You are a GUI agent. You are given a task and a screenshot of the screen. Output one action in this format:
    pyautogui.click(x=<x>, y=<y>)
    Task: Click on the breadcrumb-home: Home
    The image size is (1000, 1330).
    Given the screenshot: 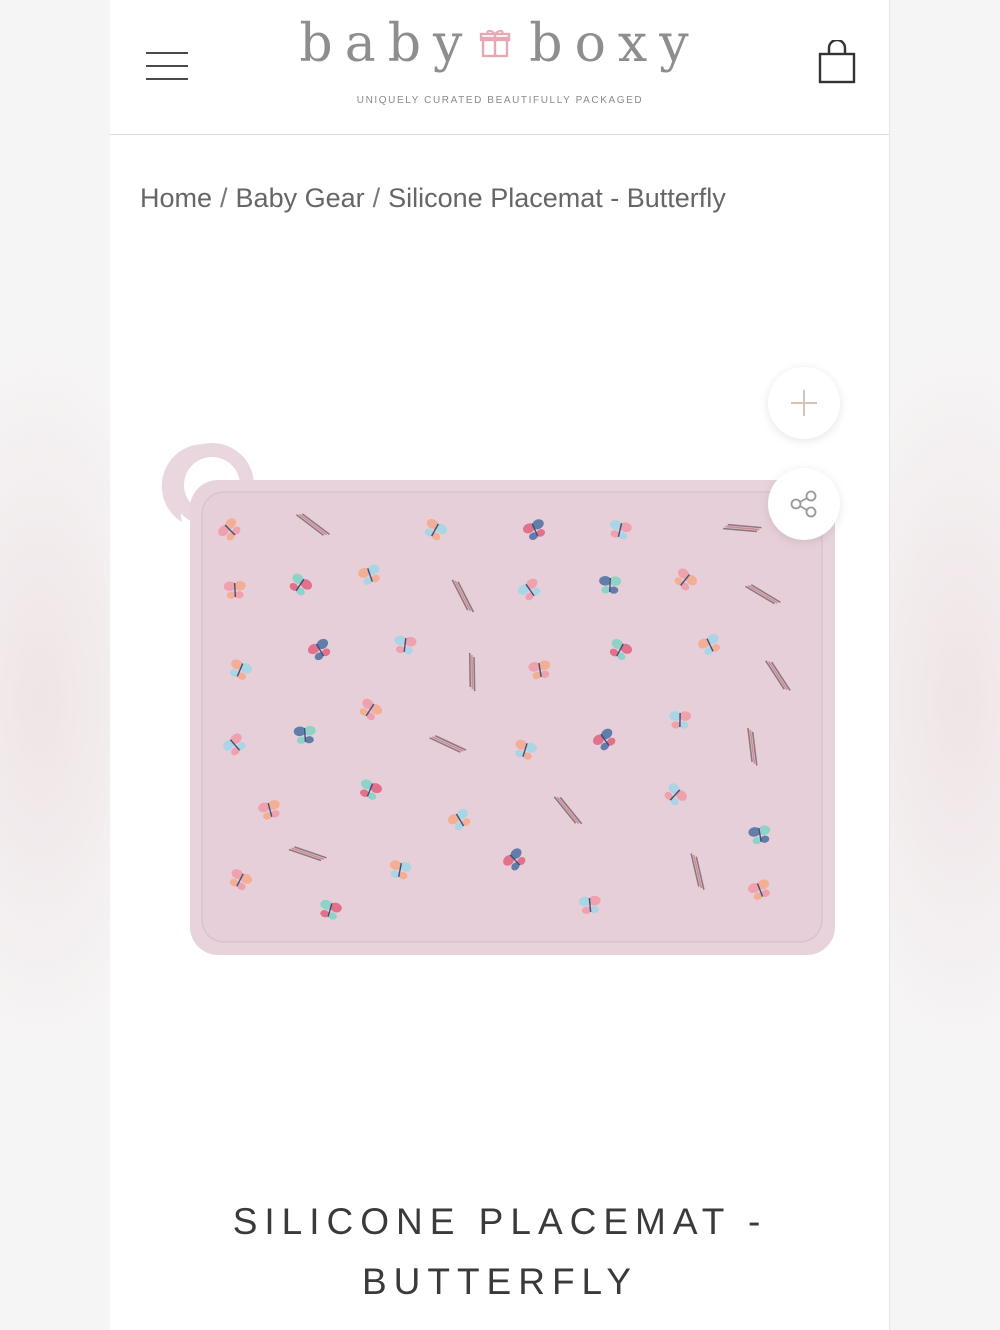 What is the action you would take?
    pyautogui.click(x=176, y=198)
    